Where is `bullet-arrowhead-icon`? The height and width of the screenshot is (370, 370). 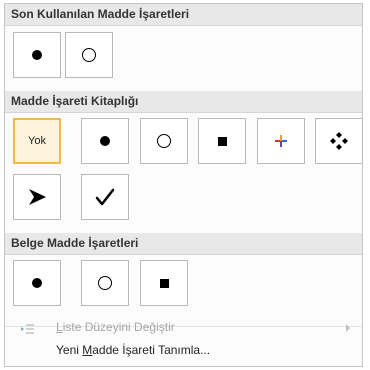 bullet-arrowhead-icon is located at coordinates (37, 197).